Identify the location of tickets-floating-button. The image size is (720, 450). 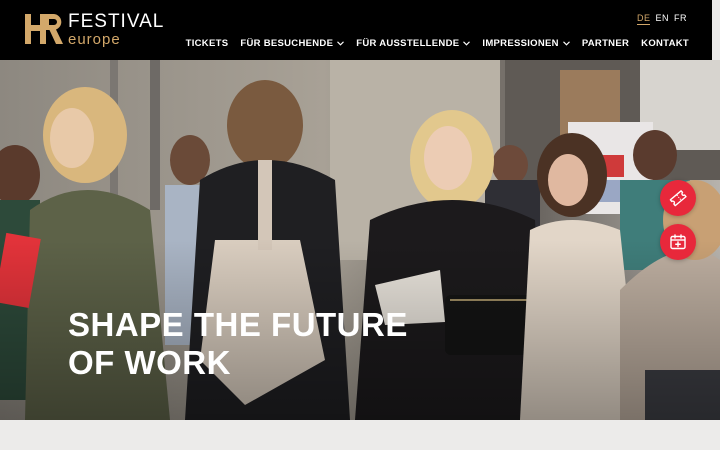
(678, 198).